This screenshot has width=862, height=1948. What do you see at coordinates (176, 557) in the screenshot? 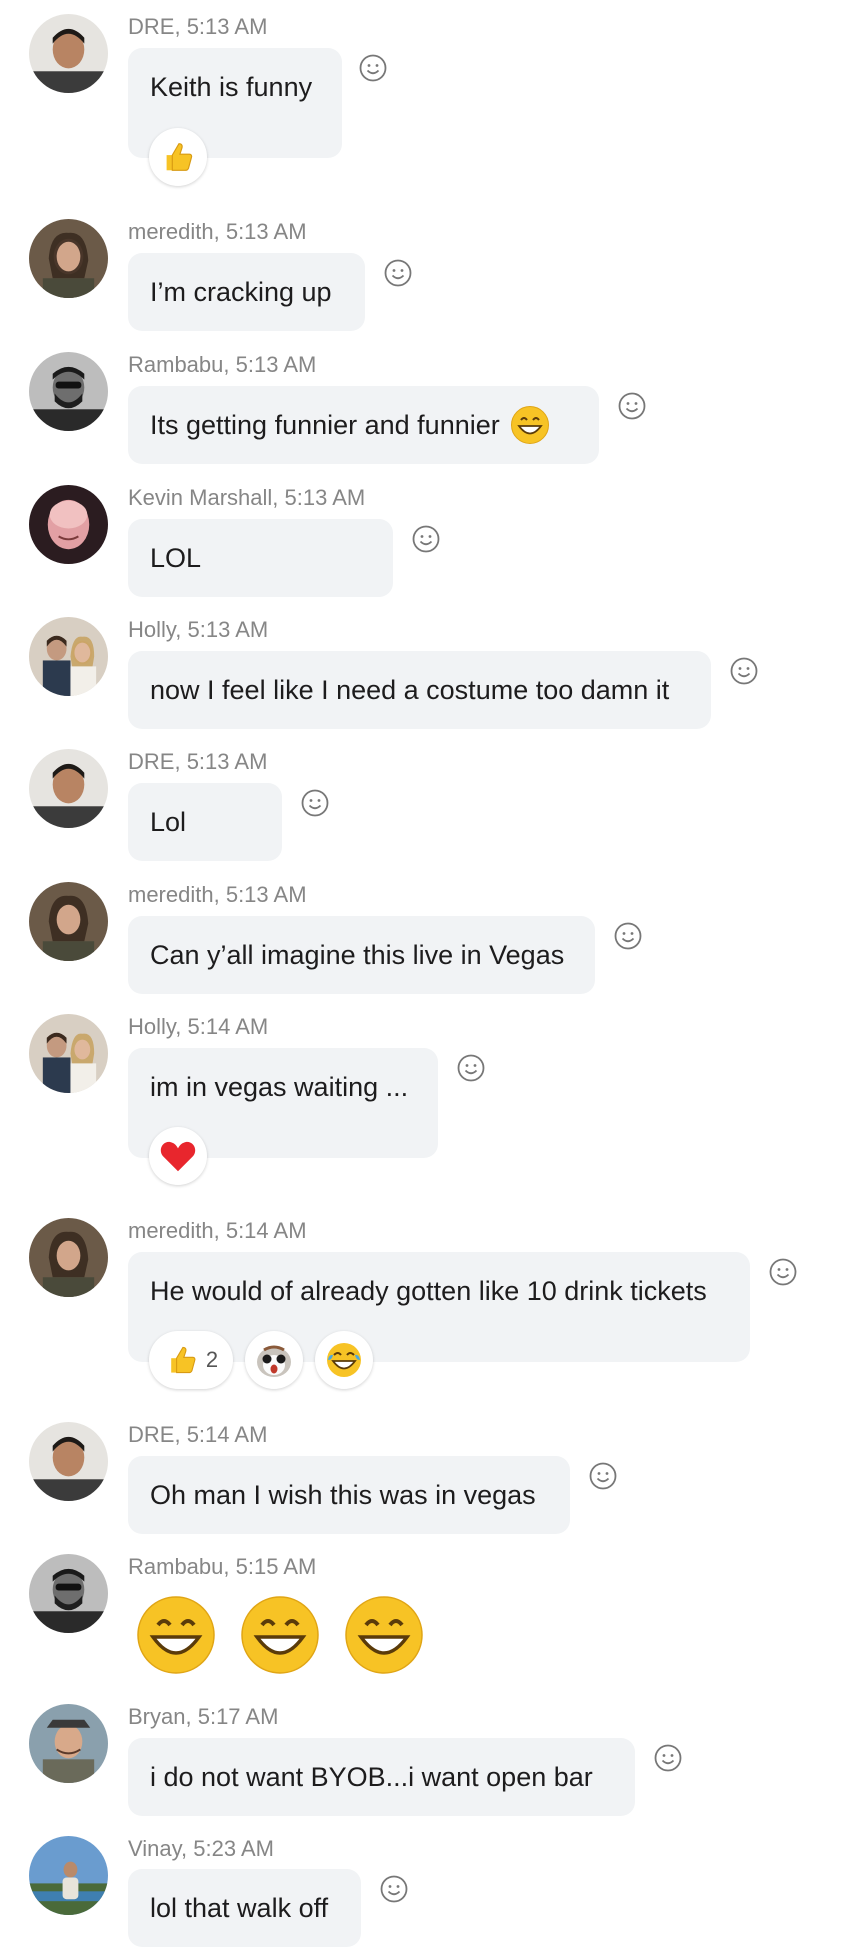
I see `message-text: LOL` at bounding box center [176, 557].